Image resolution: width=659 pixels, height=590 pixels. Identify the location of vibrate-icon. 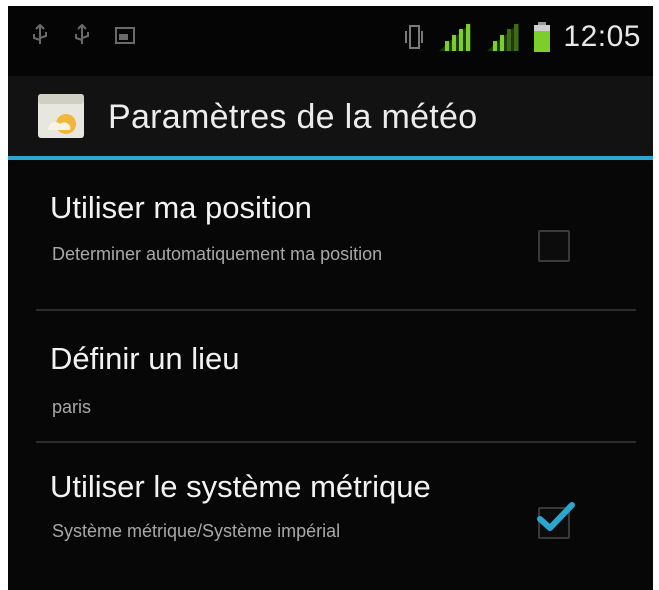
(414, 37).